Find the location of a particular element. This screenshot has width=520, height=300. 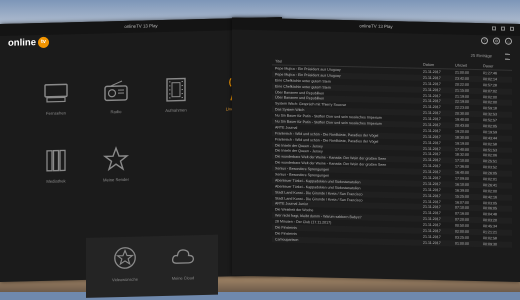

close-button is located at coordinates (512, 29).